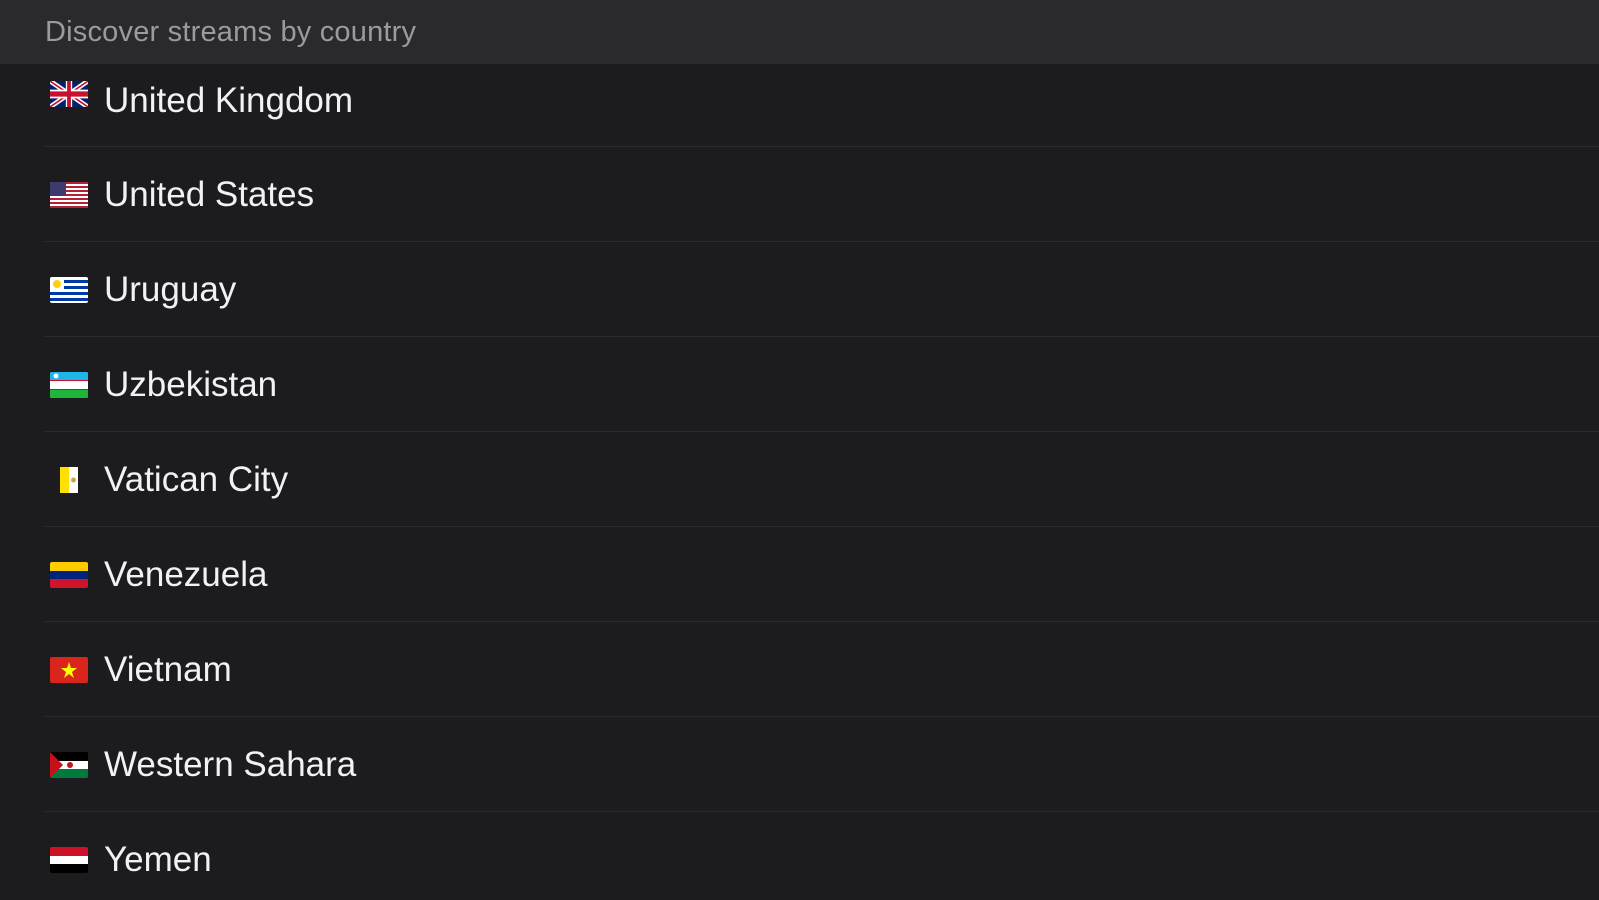  I want to click on country-name: Yemen, so click(158, 859).